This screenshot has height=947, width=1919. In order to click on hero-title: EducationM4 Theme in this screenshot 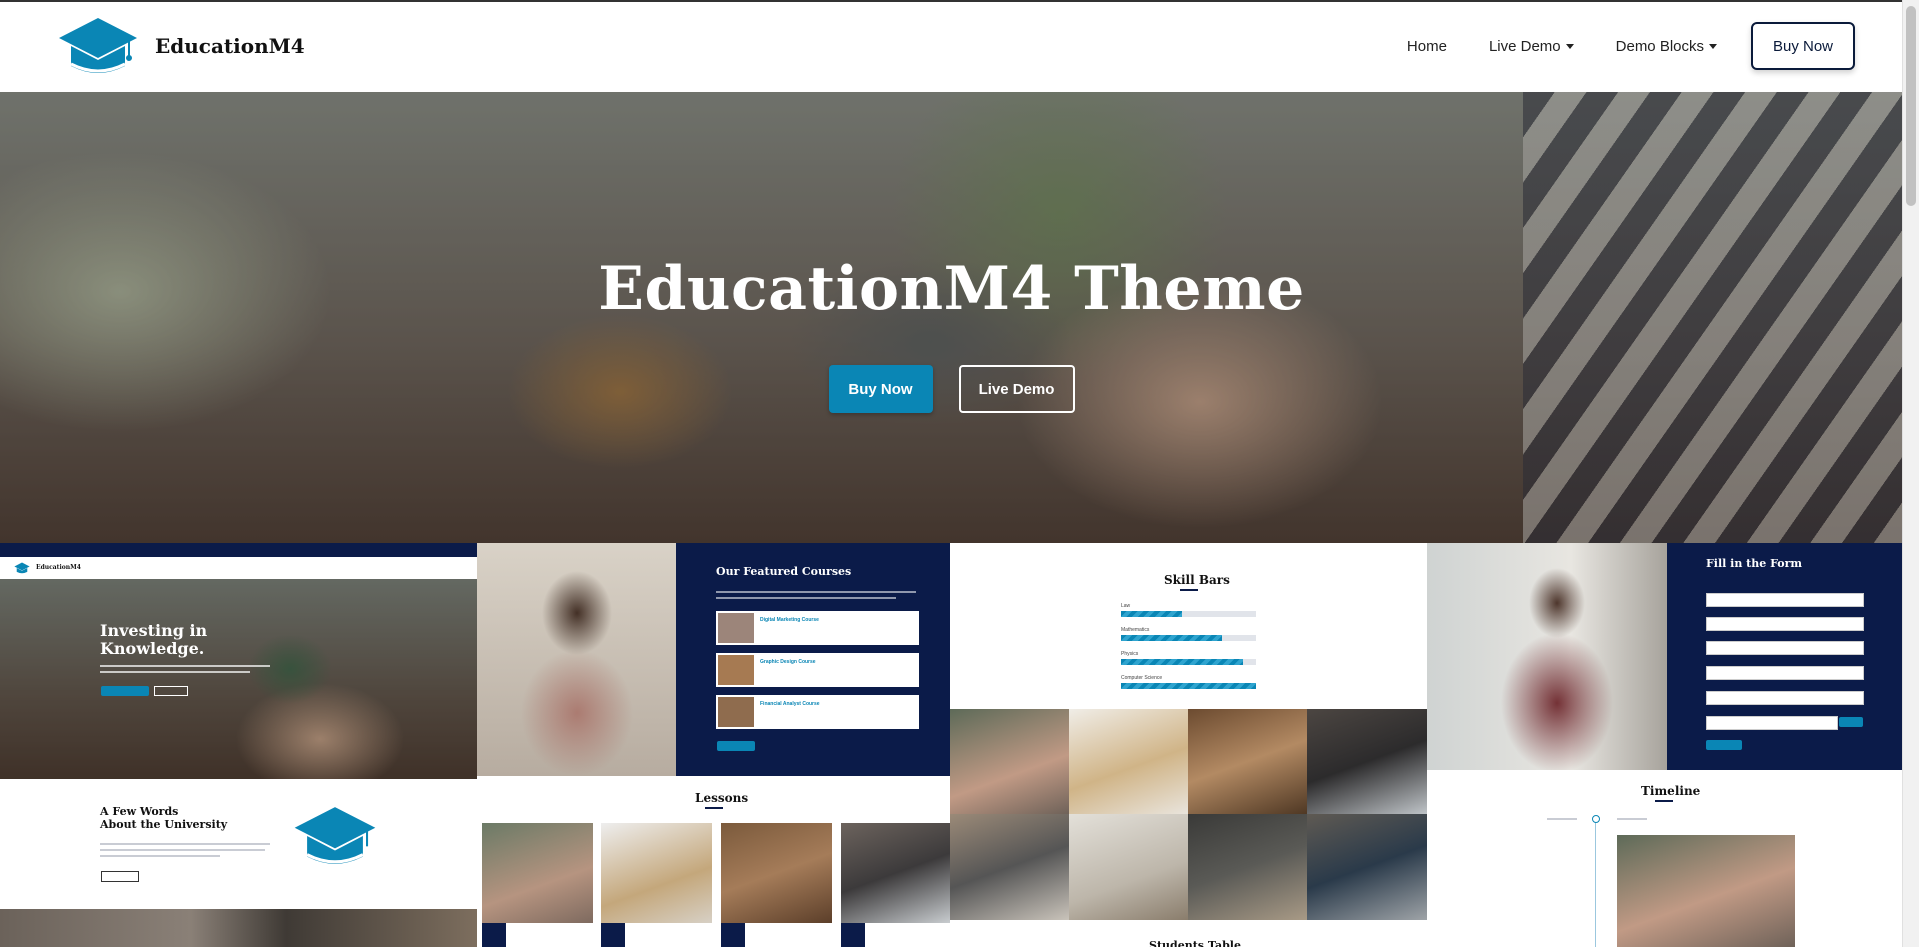, I will do `click(951, 289)`.